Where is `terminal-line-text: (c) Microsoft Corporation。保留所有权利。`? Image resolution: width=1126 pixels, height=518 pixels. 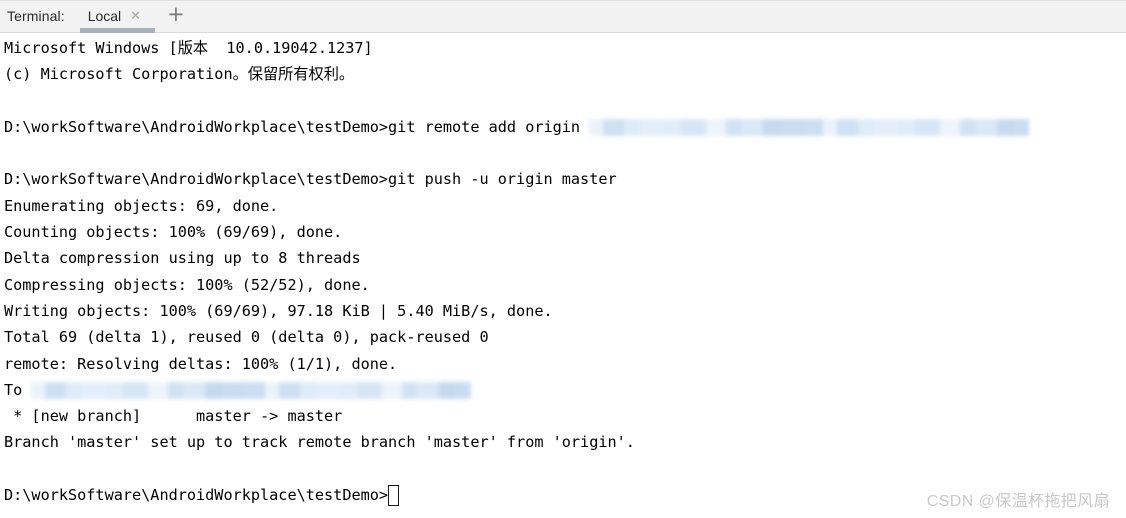 terminal-line-text: (c) Microsoft Corporation。保留所有权利。 is located at coordinates (179, 74).